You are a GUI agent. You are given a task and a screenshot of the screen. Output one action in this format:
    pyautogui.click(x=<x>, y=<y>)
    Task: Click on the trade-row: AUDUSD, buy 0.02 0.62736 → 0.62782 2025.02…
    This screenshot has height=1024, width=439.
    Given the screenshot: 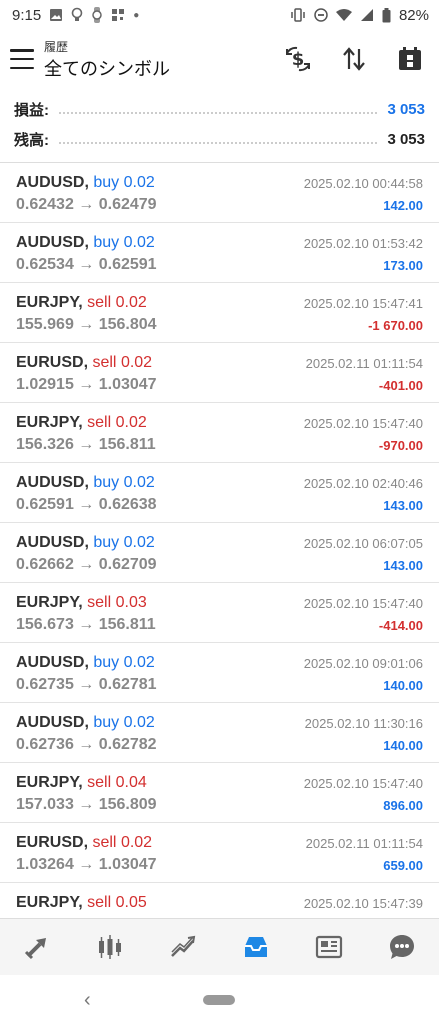 What is the action you would take?
    pyautogui.click(x=219, y=733)
    